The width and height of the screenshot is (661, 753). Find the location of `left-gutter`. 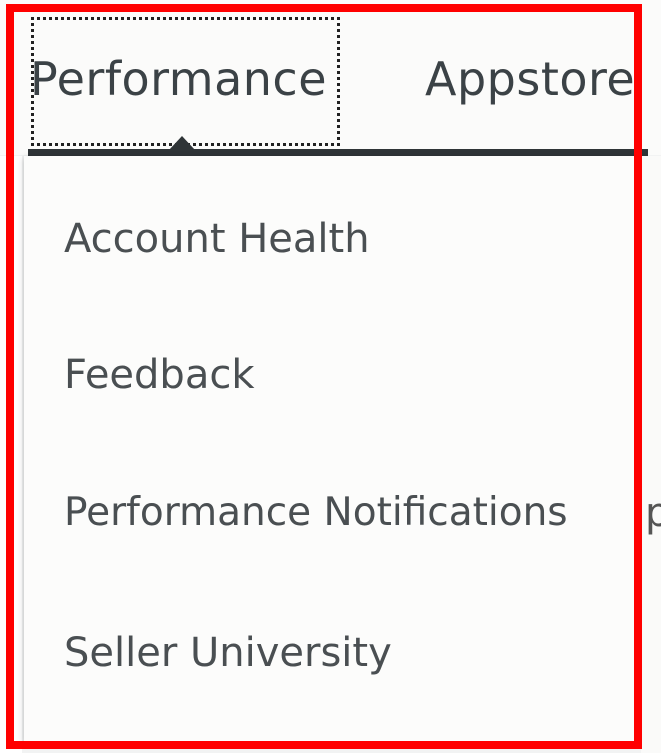

left-gutter is located at coordinates (11, 454).